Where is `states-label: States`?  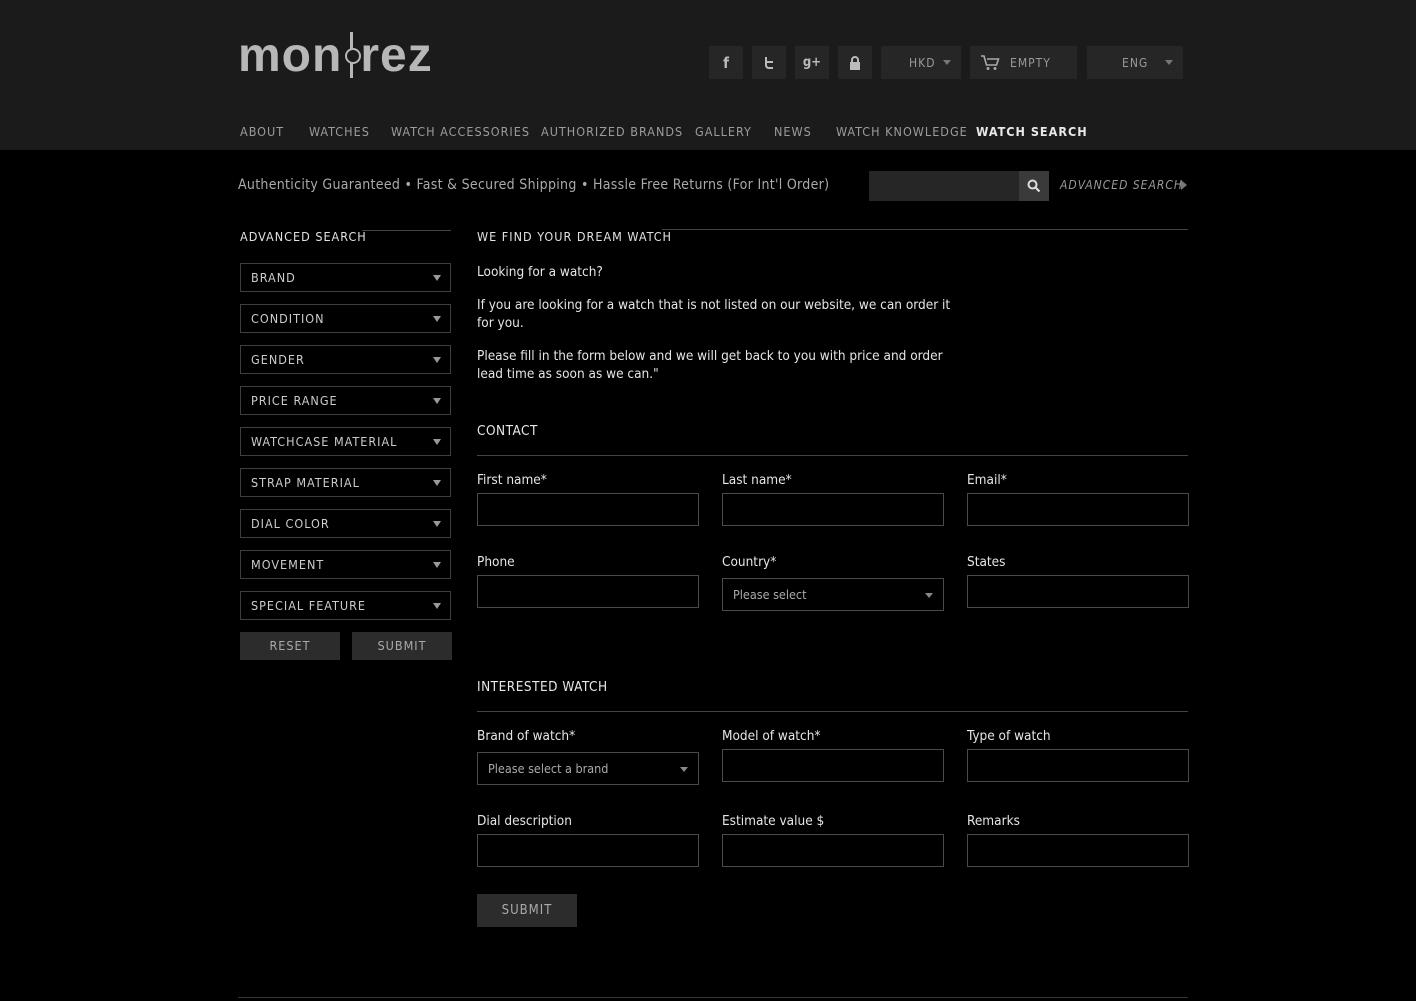 states-label: States is located at coordinates (986, 562).